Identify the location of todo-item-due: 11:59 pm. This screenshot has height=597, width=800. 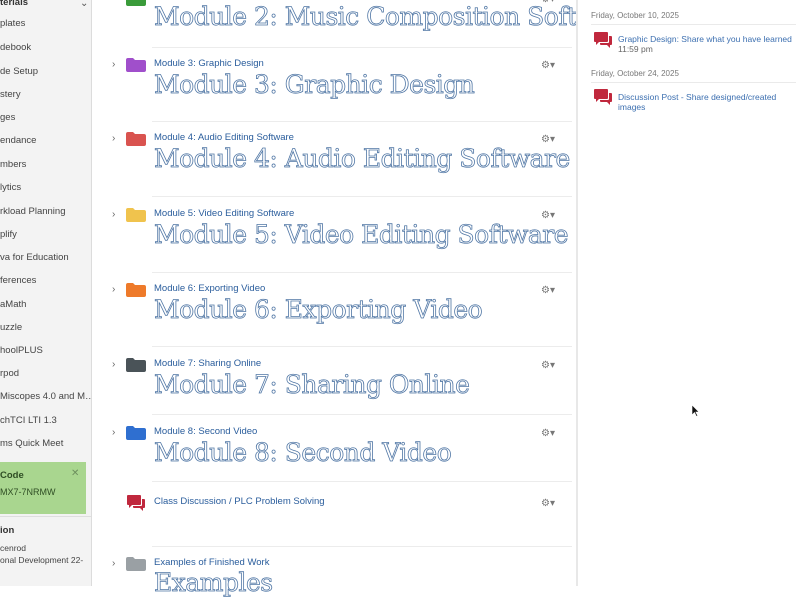
(635, 49).